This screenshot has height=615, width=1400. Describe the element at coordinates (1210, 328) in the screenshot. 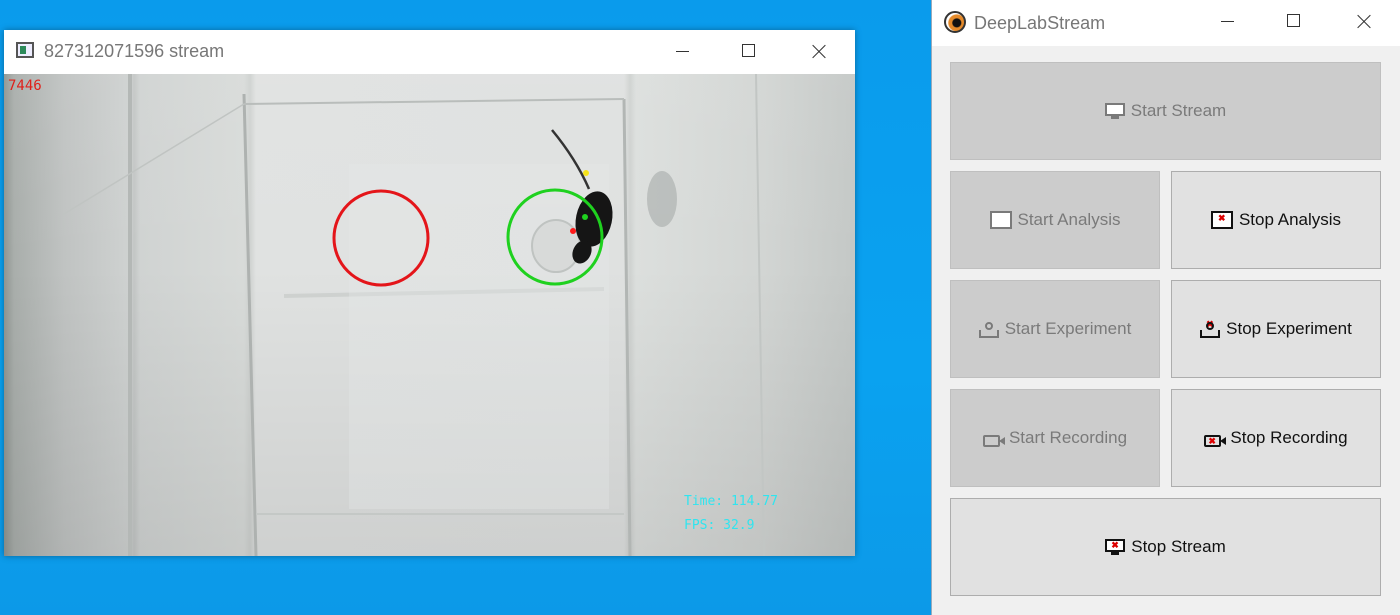

I see `experiment-stop-icon: ✖` at that location.